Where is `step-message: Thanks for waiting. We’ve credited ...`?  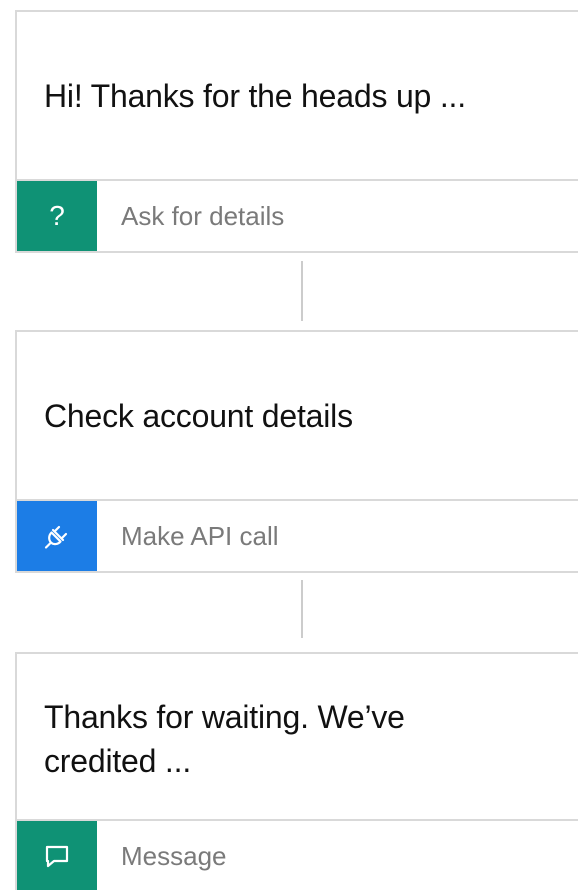
step-message: Thanks for waiting. We’ve credited ... is located at coordinates (224, 738).